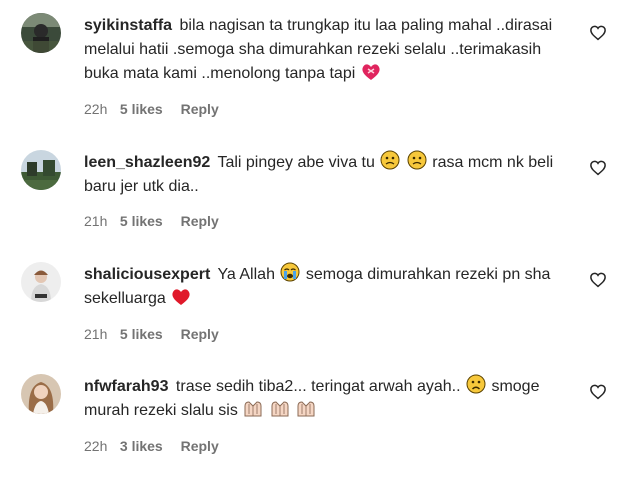 The width and height of the screenshot is (622, 478). I want to click on comment-meta: 22h 5 likes Reply, so click(151, 109).